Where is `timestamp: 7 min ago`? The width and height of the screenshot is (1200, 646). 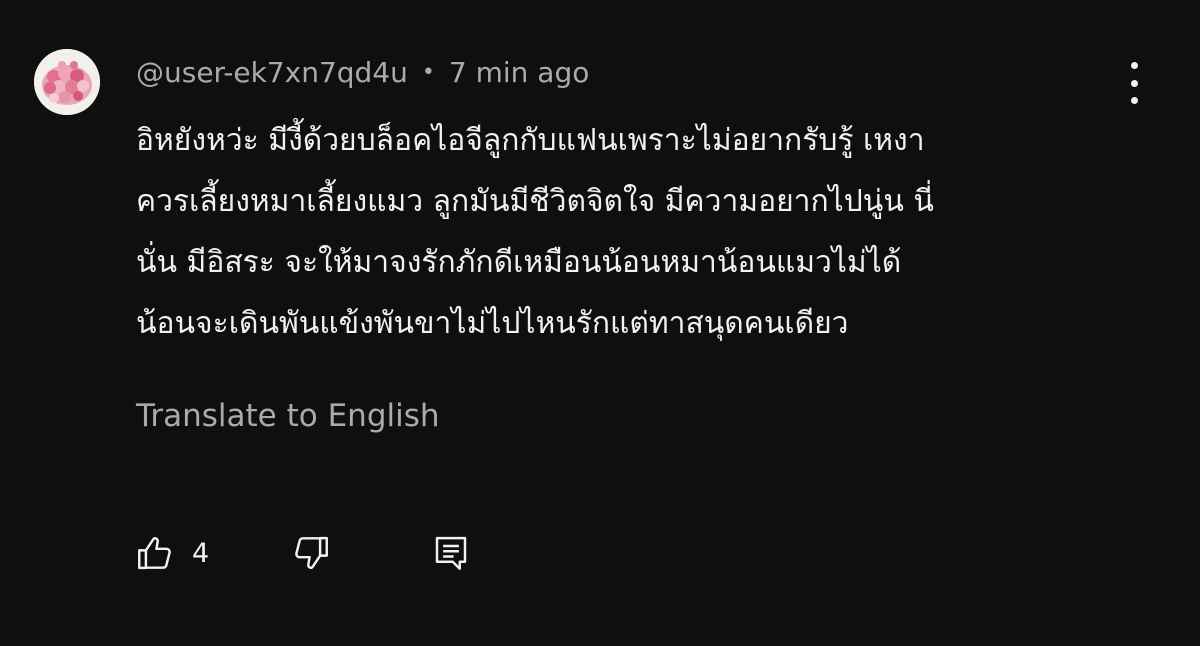
timestamp: 7 min ago is located at coordinates (519, 72).